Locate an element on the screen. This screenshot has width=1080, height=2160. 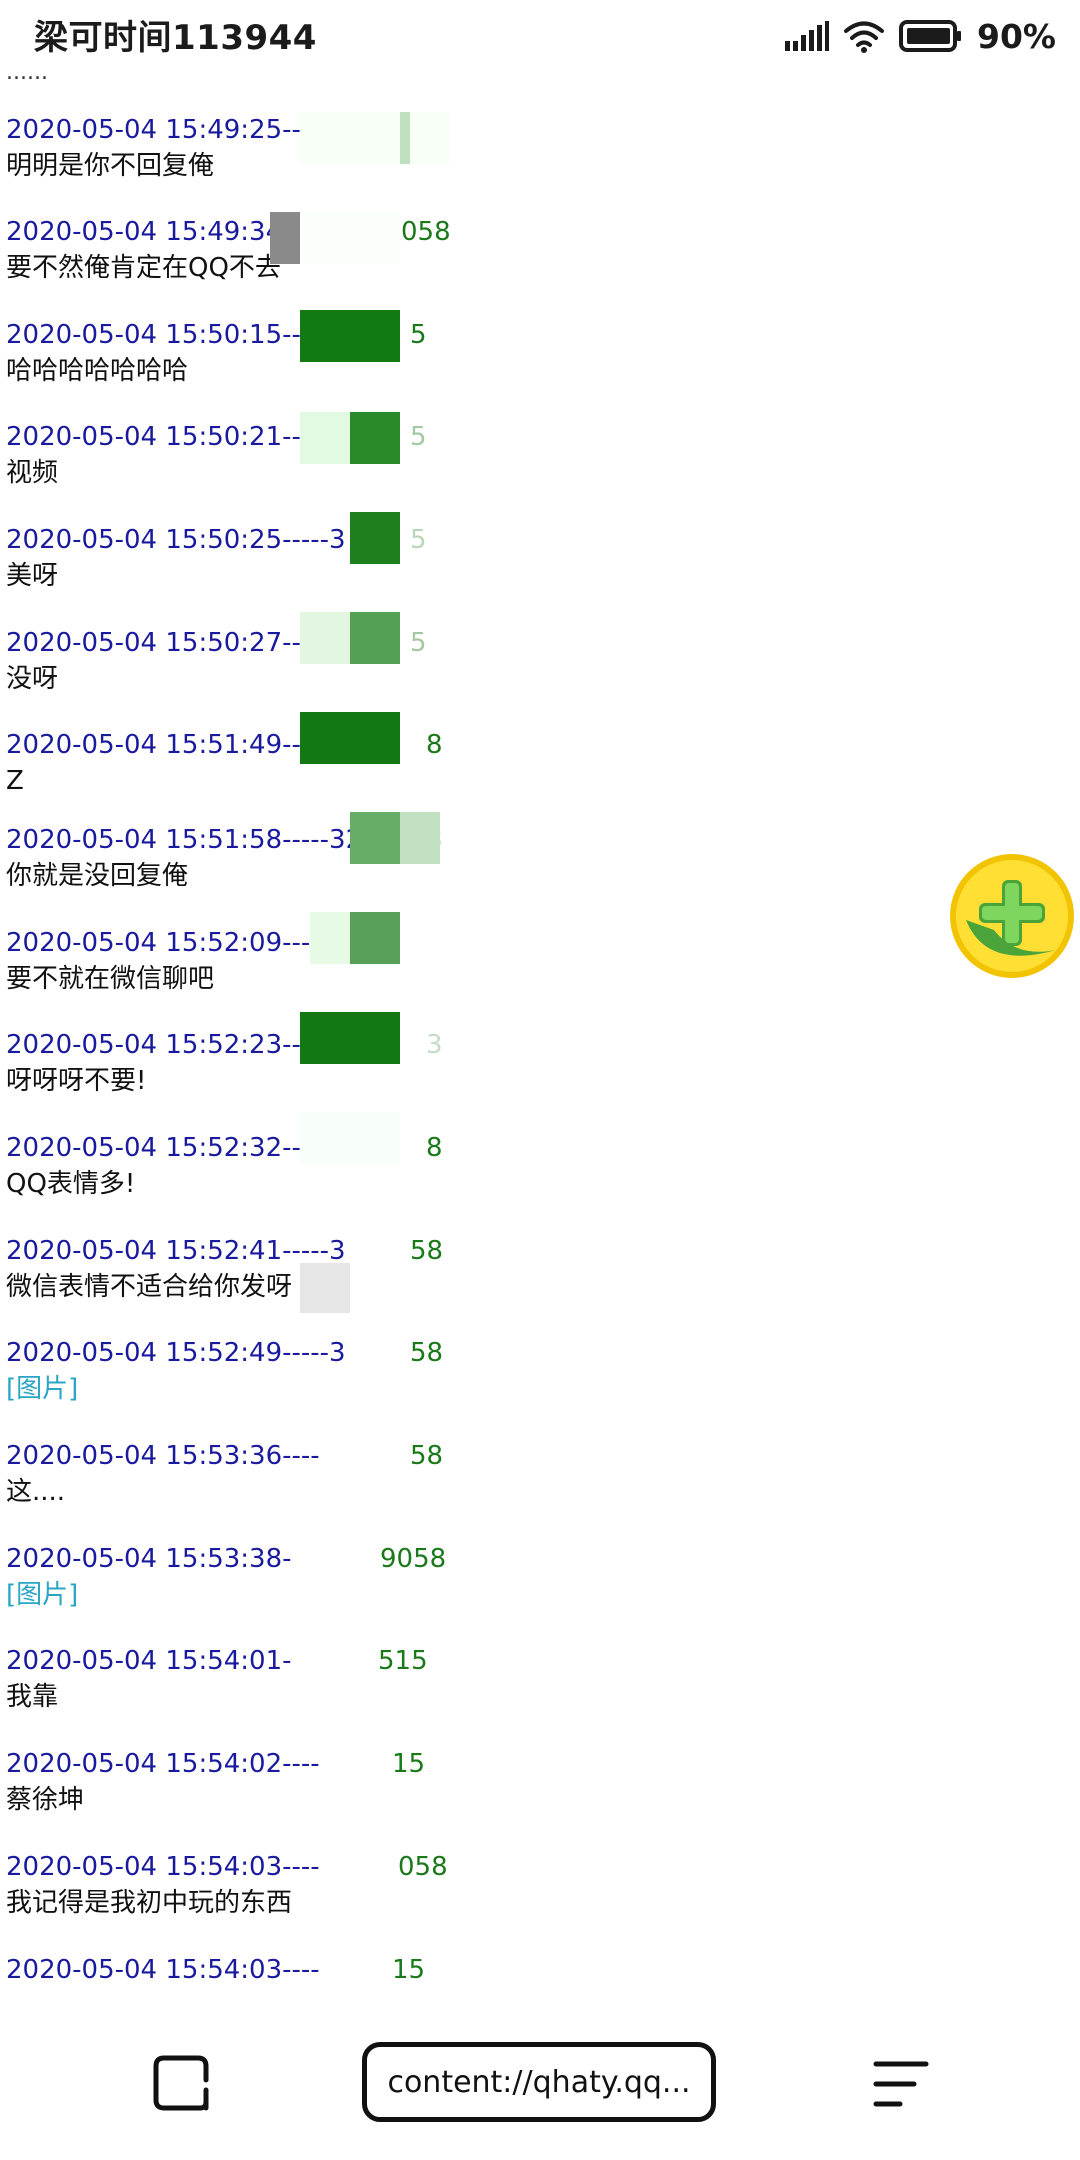
message-meta: 2020-05-04 15:53:36---- 58 is located at coordinates (226, 1456).